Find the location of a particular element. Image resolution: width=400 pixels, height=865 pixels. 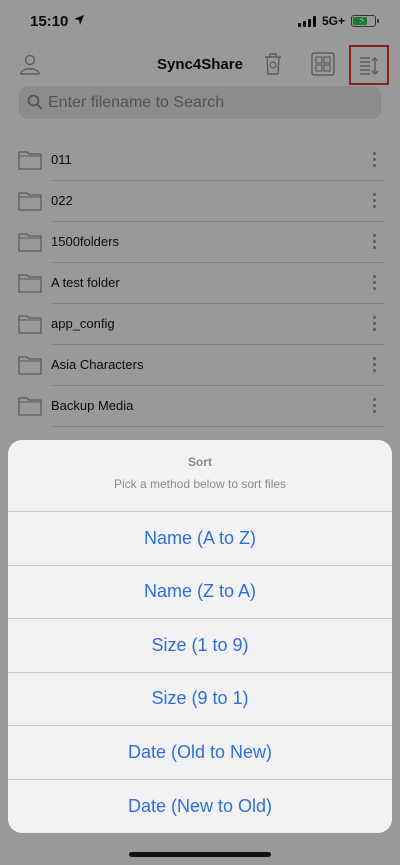

sheet-message: Pick a method below to sort files is located at coordinates (200, 484).